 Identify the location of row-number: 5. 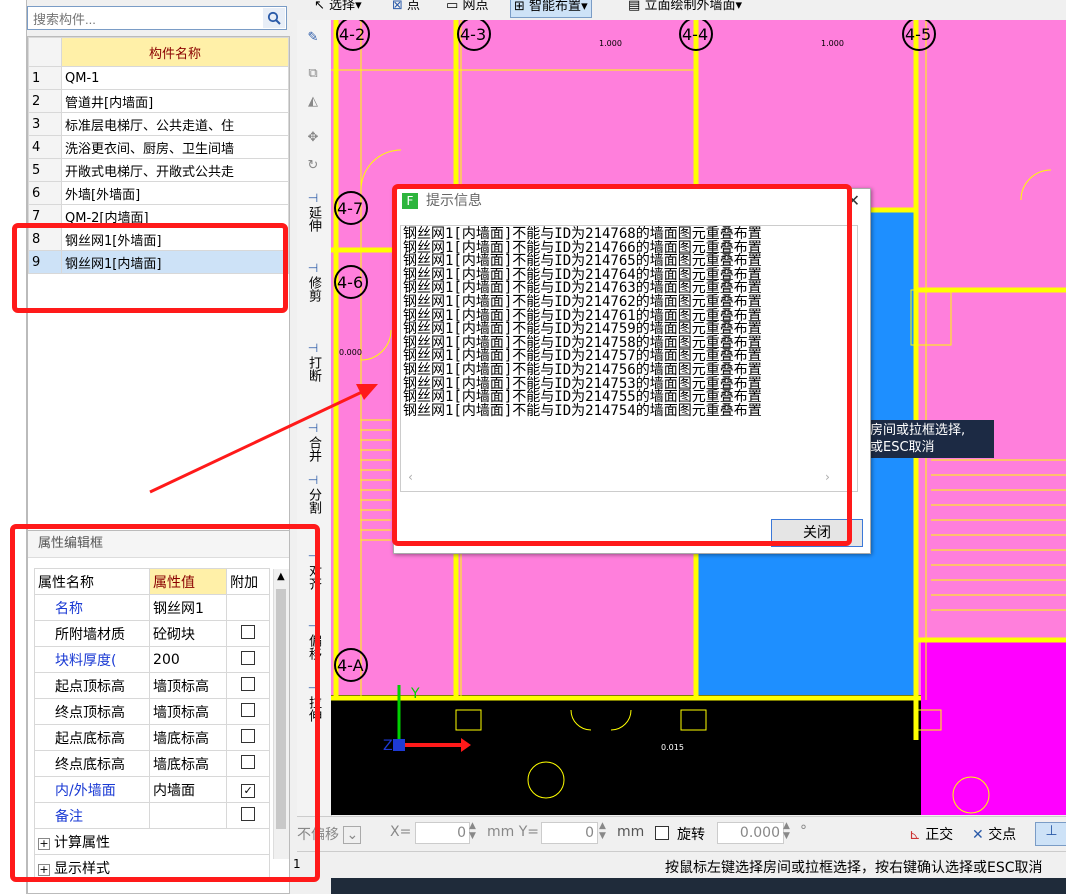
(45, 170).